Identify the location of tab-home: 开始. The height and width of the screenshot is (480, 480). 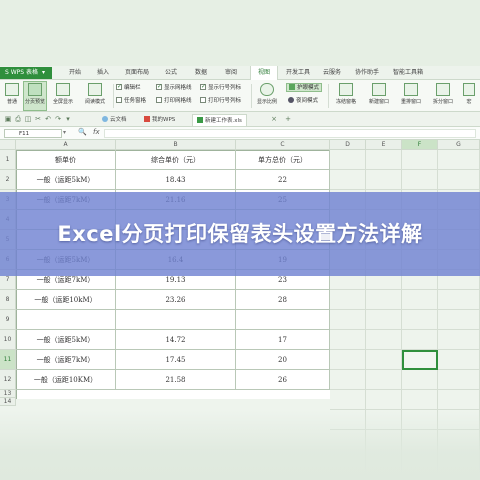
(75, 73).